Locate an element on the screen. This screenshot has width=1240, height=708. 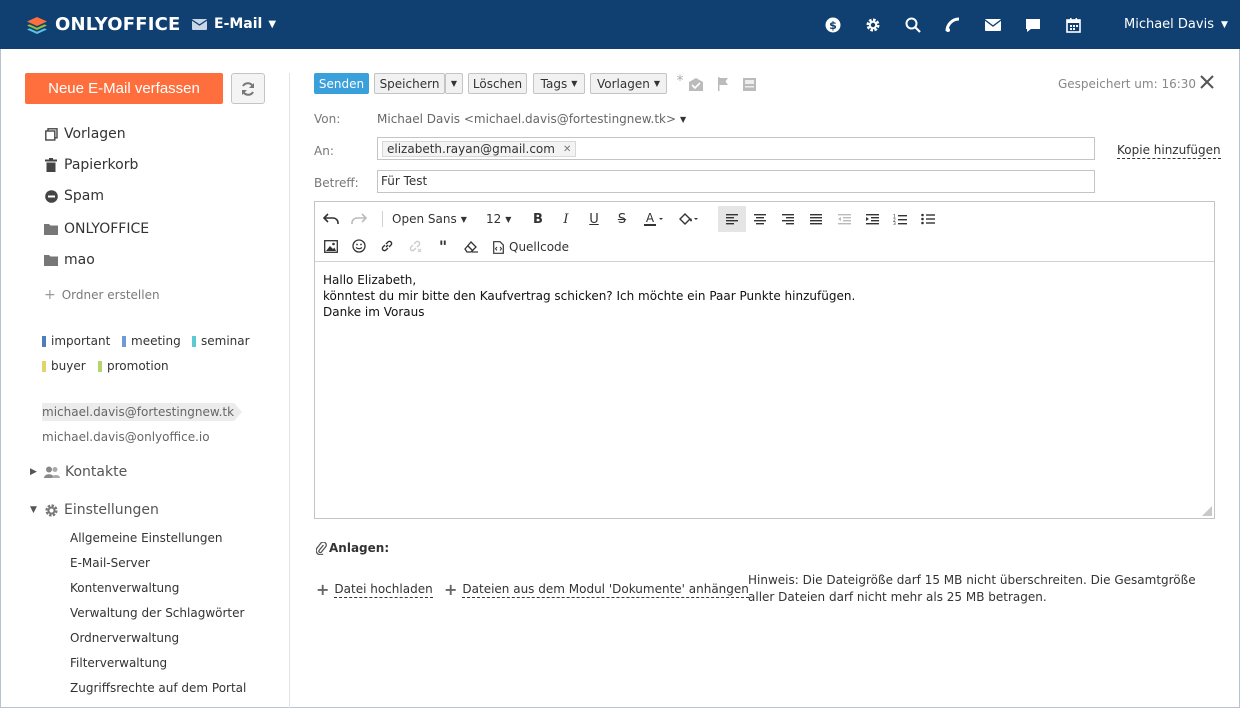
search-icon is located at coordinates (913, 25).